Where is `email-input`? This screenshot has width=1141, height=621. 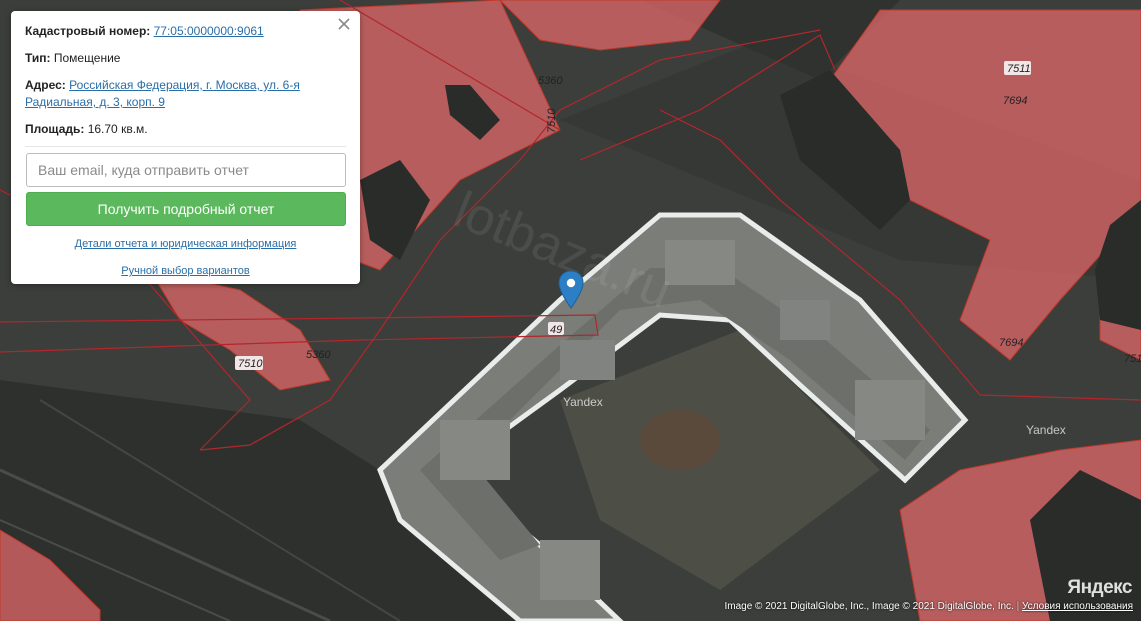
email-input is located at coordinates (186, 170).